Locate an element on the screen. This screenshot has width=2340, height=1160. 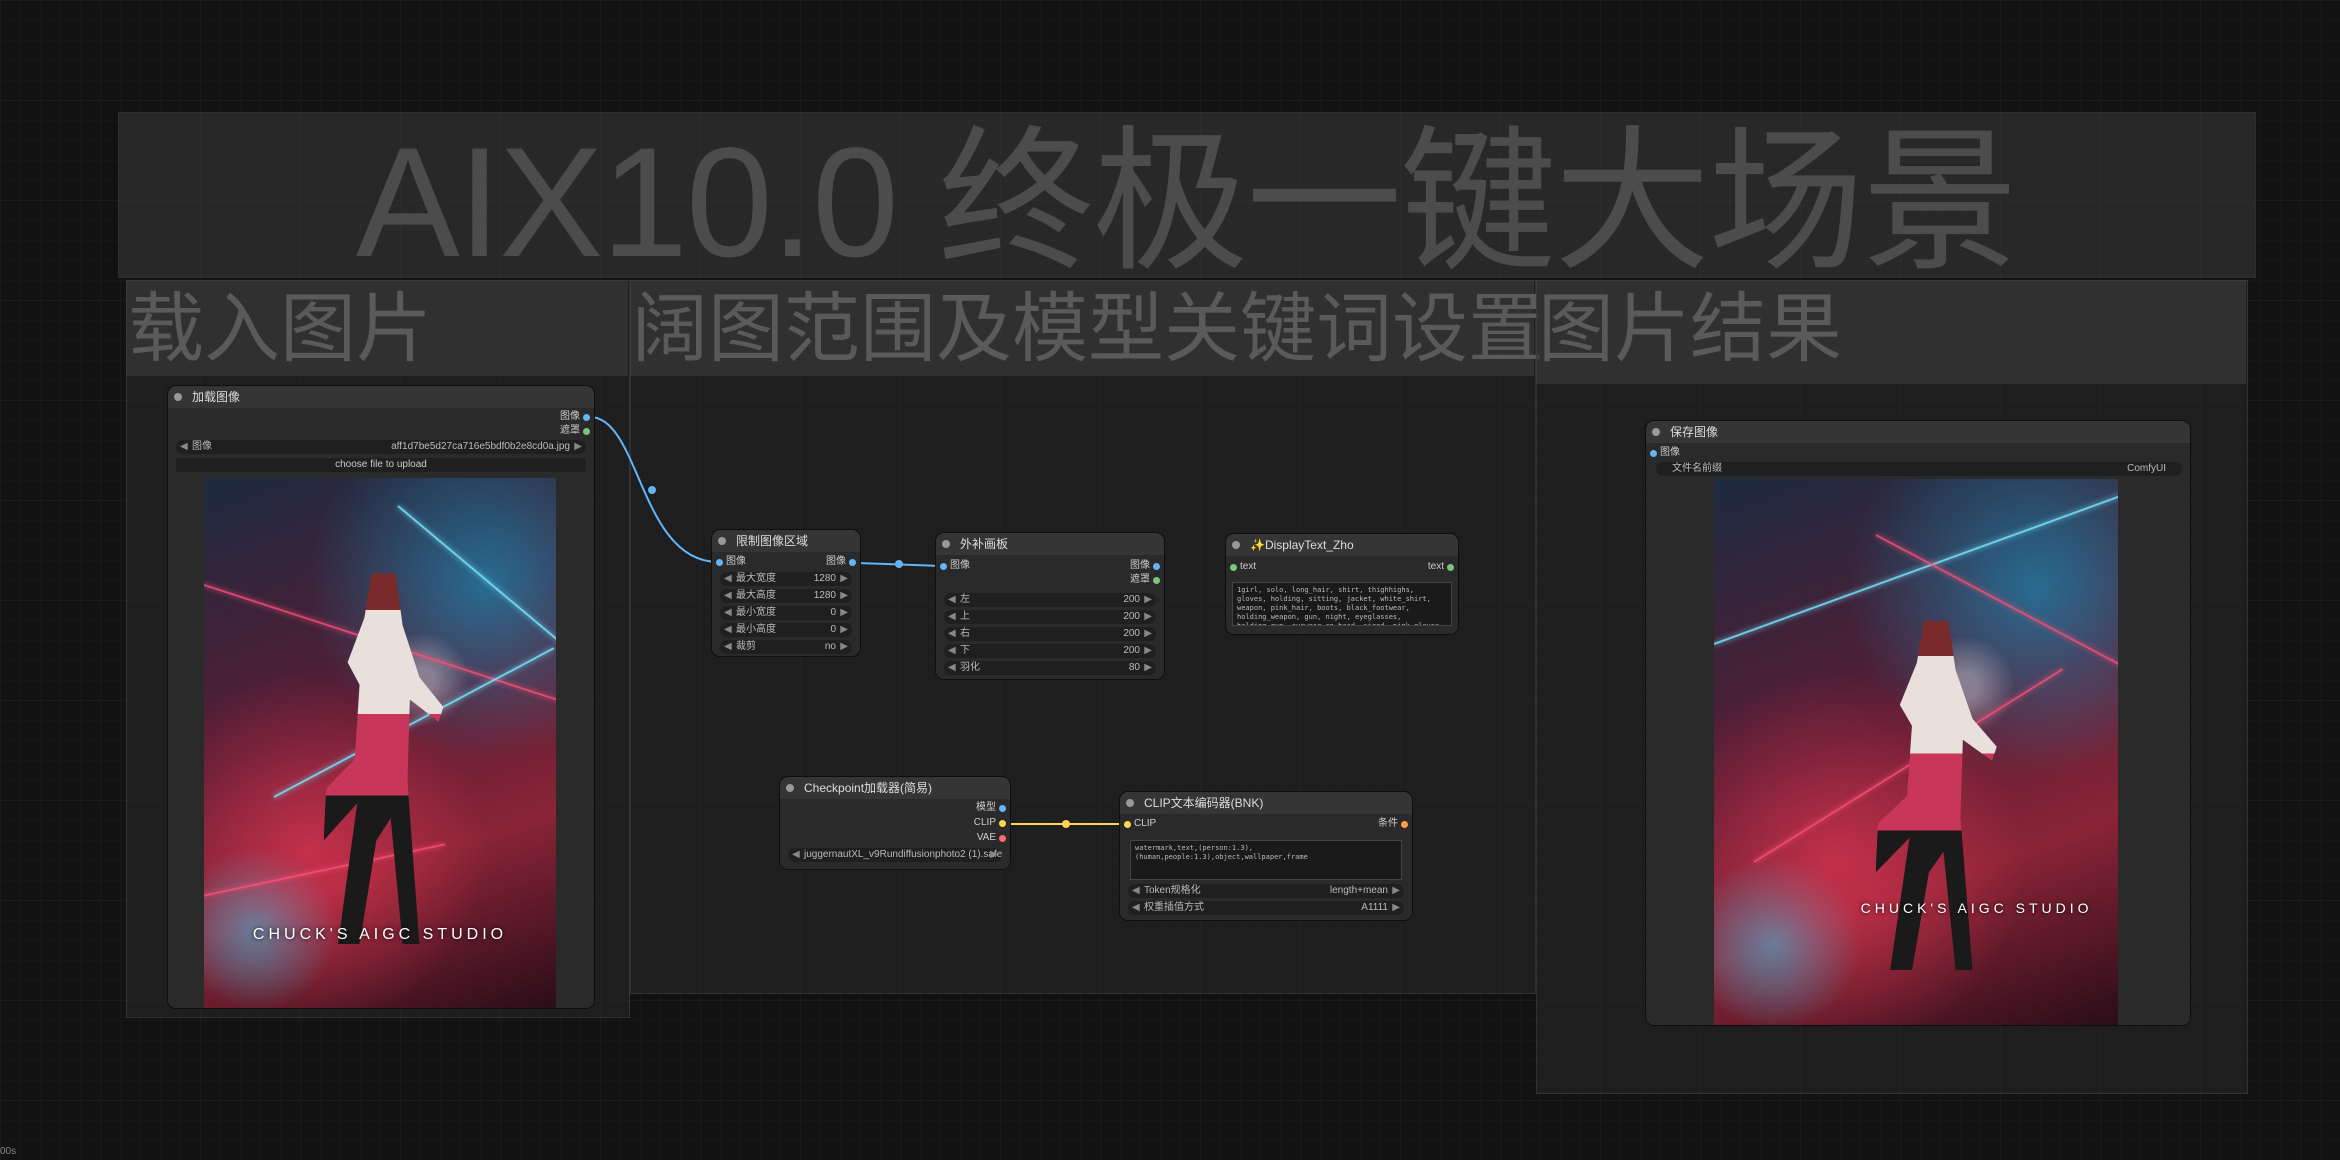
output-label-mask: 遮罩 is located at coordinates (1140, 579).